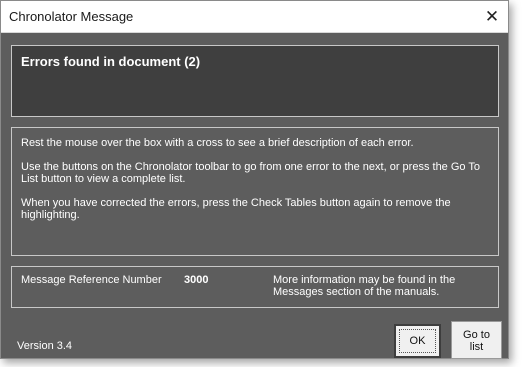 Image resolution: width=523 pixels, height=367 pixels. I want to click on ok-button-label: OK, so click(417, 341).